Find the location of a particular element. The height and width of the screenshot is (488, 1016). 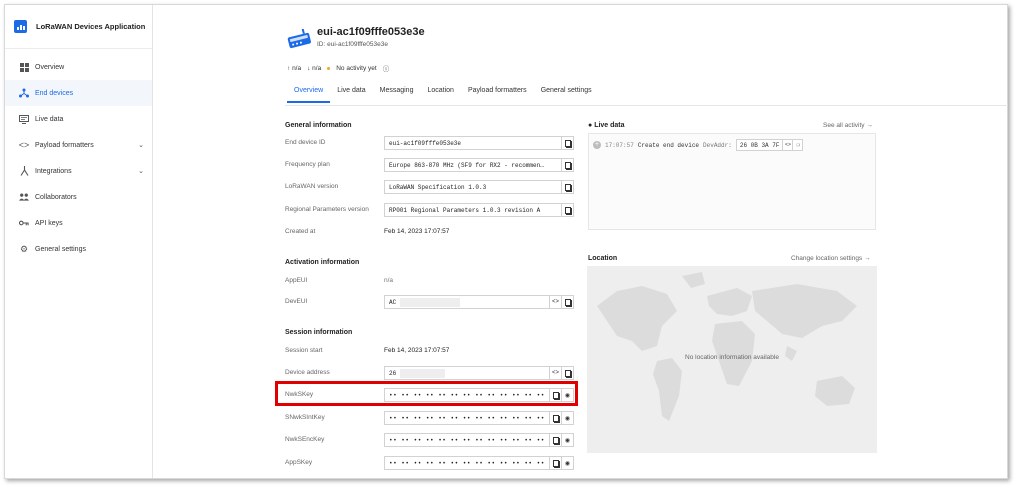

event-name: Create end device is located at coordinates (668, 145).